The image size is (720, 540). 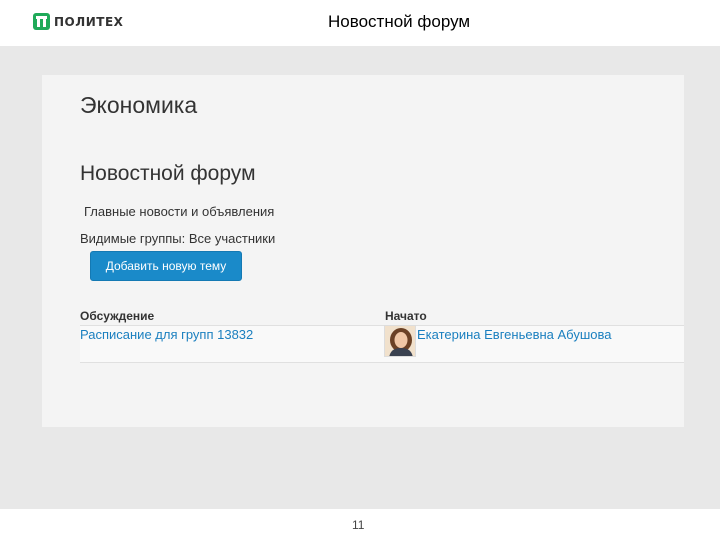 What do you see at coordinates (399, 21) in the screenshot?
I see `slide-title: Новостной форум` at bounding box center [399, 21].